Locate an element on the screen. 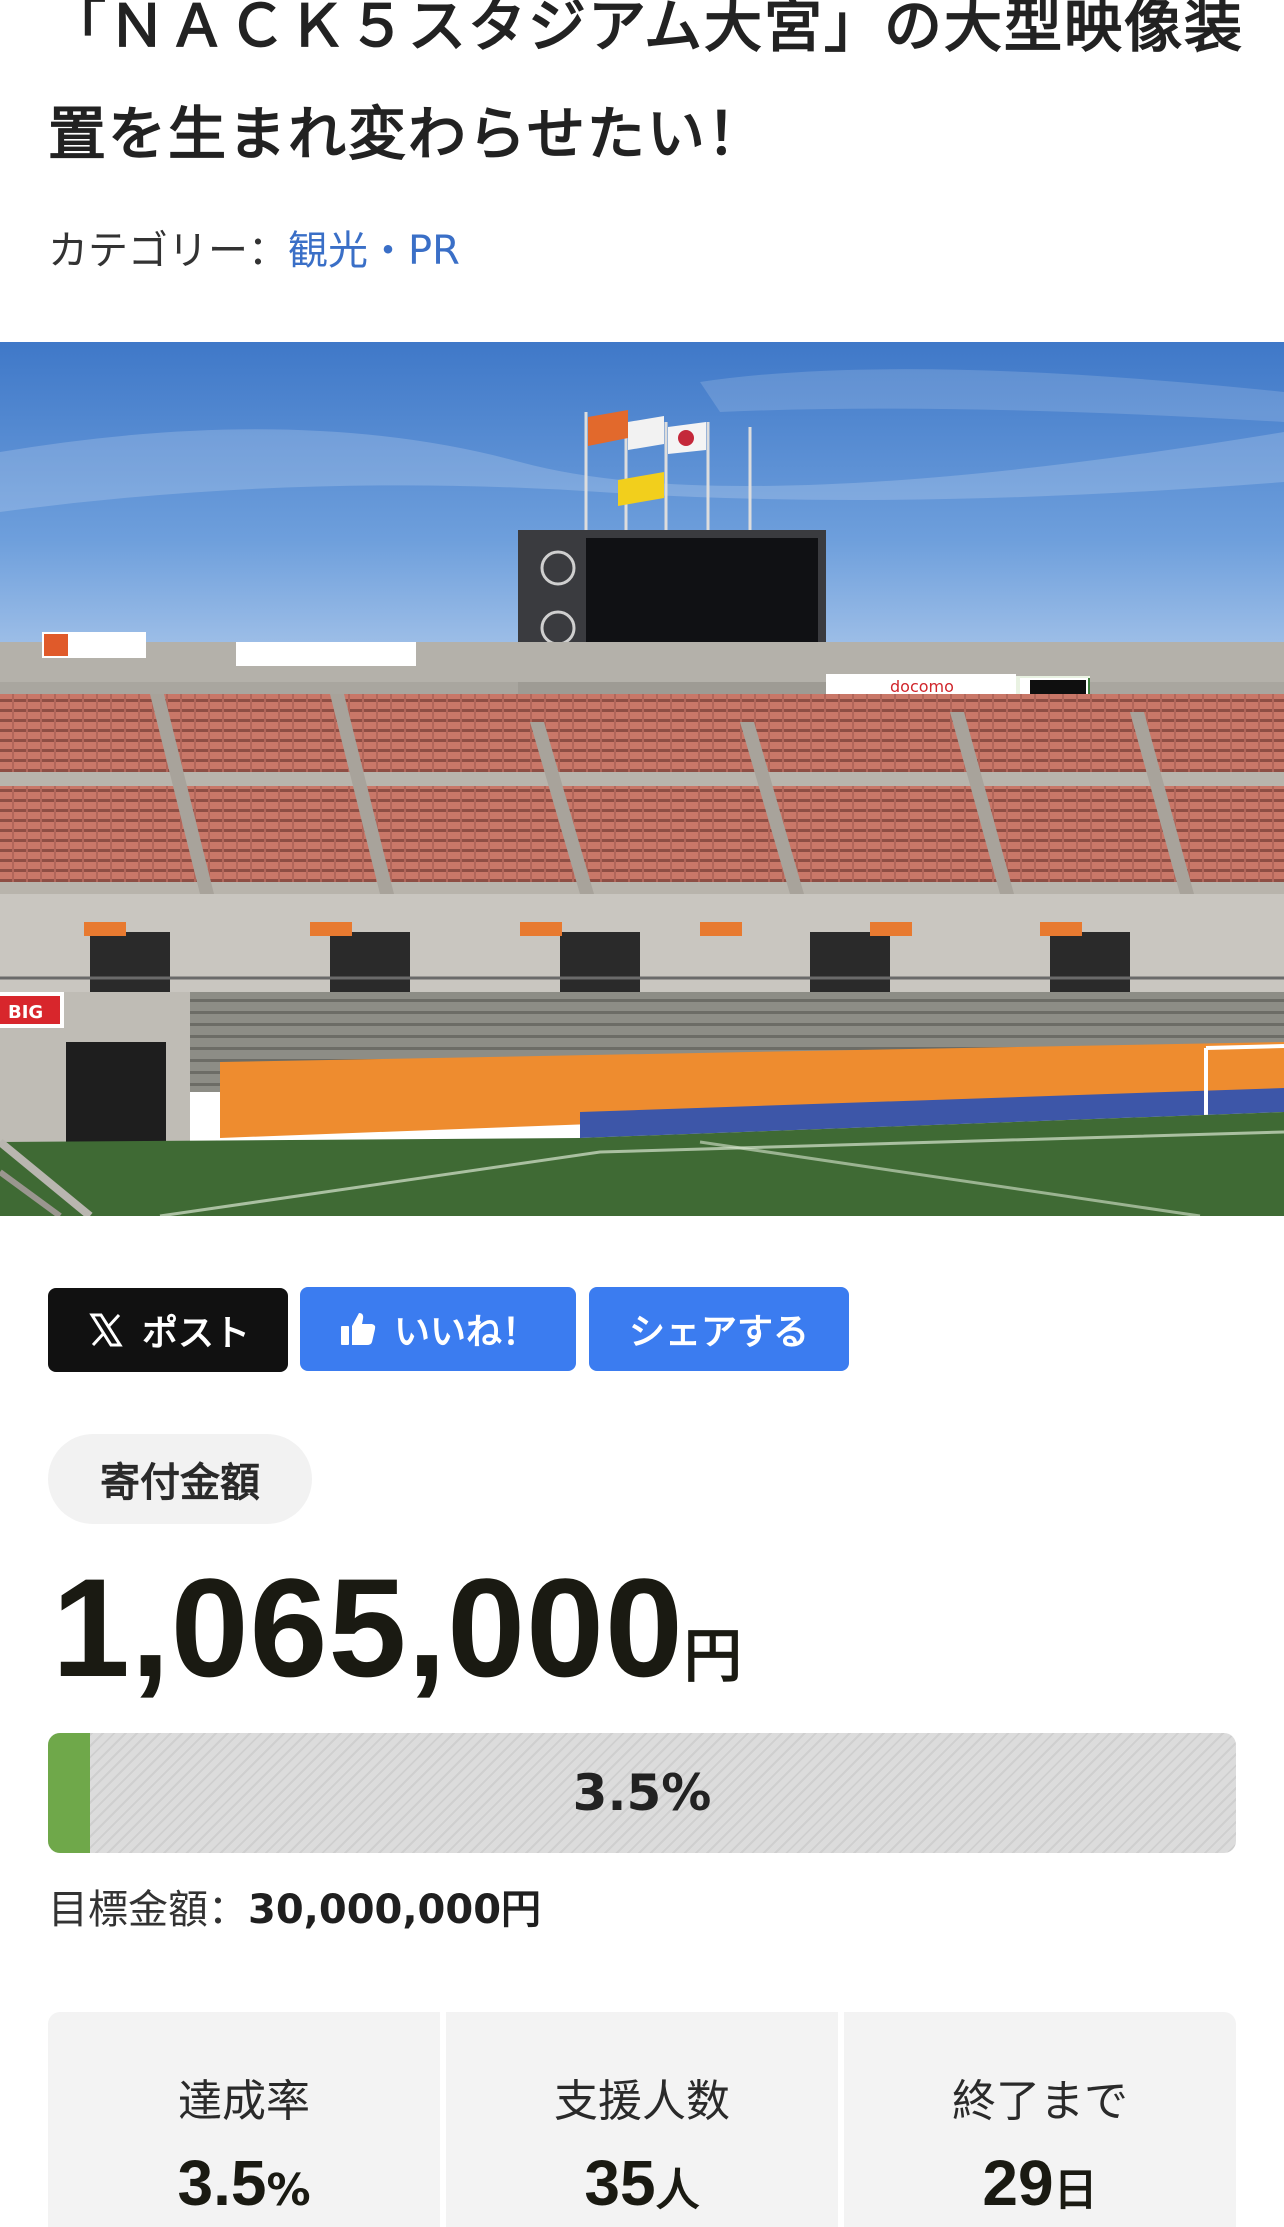  goal-amount: 目標金額：30,000,000円 is located at coordinates (294, 1910).